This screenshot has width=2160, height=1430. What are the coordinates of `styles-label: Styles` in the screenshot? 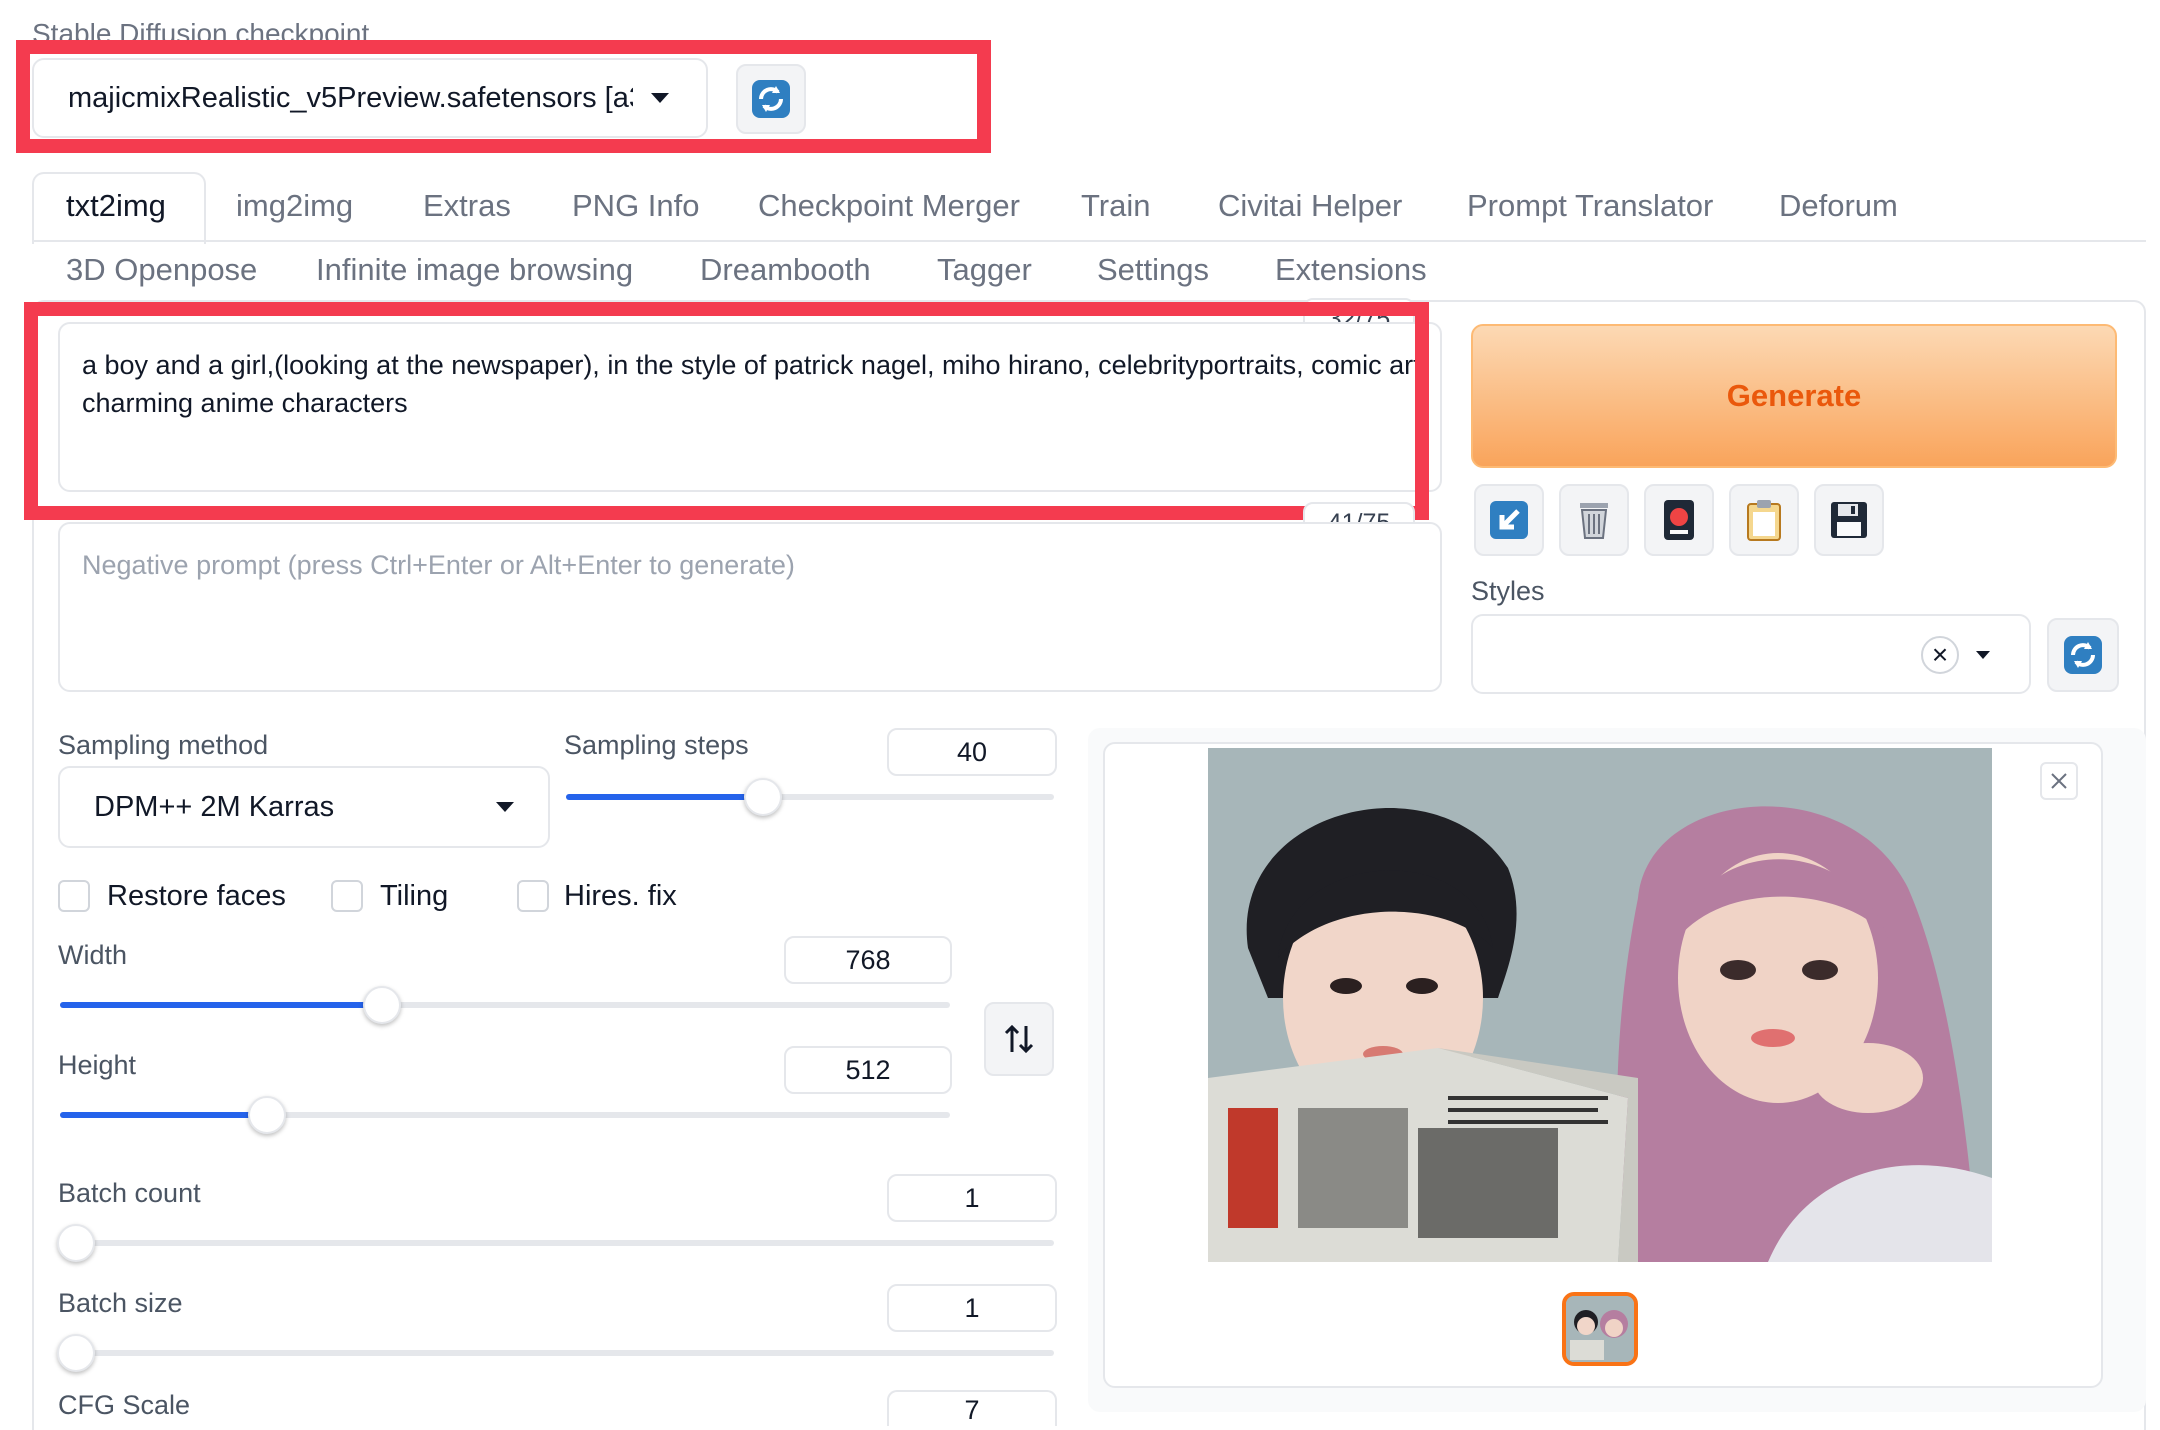 It's located at (1508, 591).